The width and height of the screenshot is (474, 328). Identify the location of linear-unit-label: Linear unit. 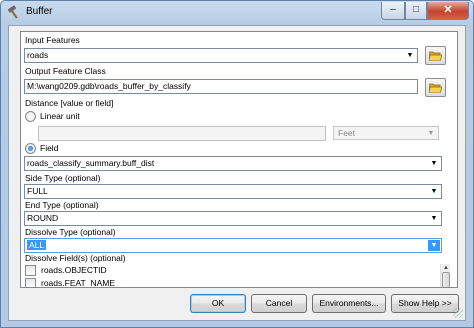
(60, 116).